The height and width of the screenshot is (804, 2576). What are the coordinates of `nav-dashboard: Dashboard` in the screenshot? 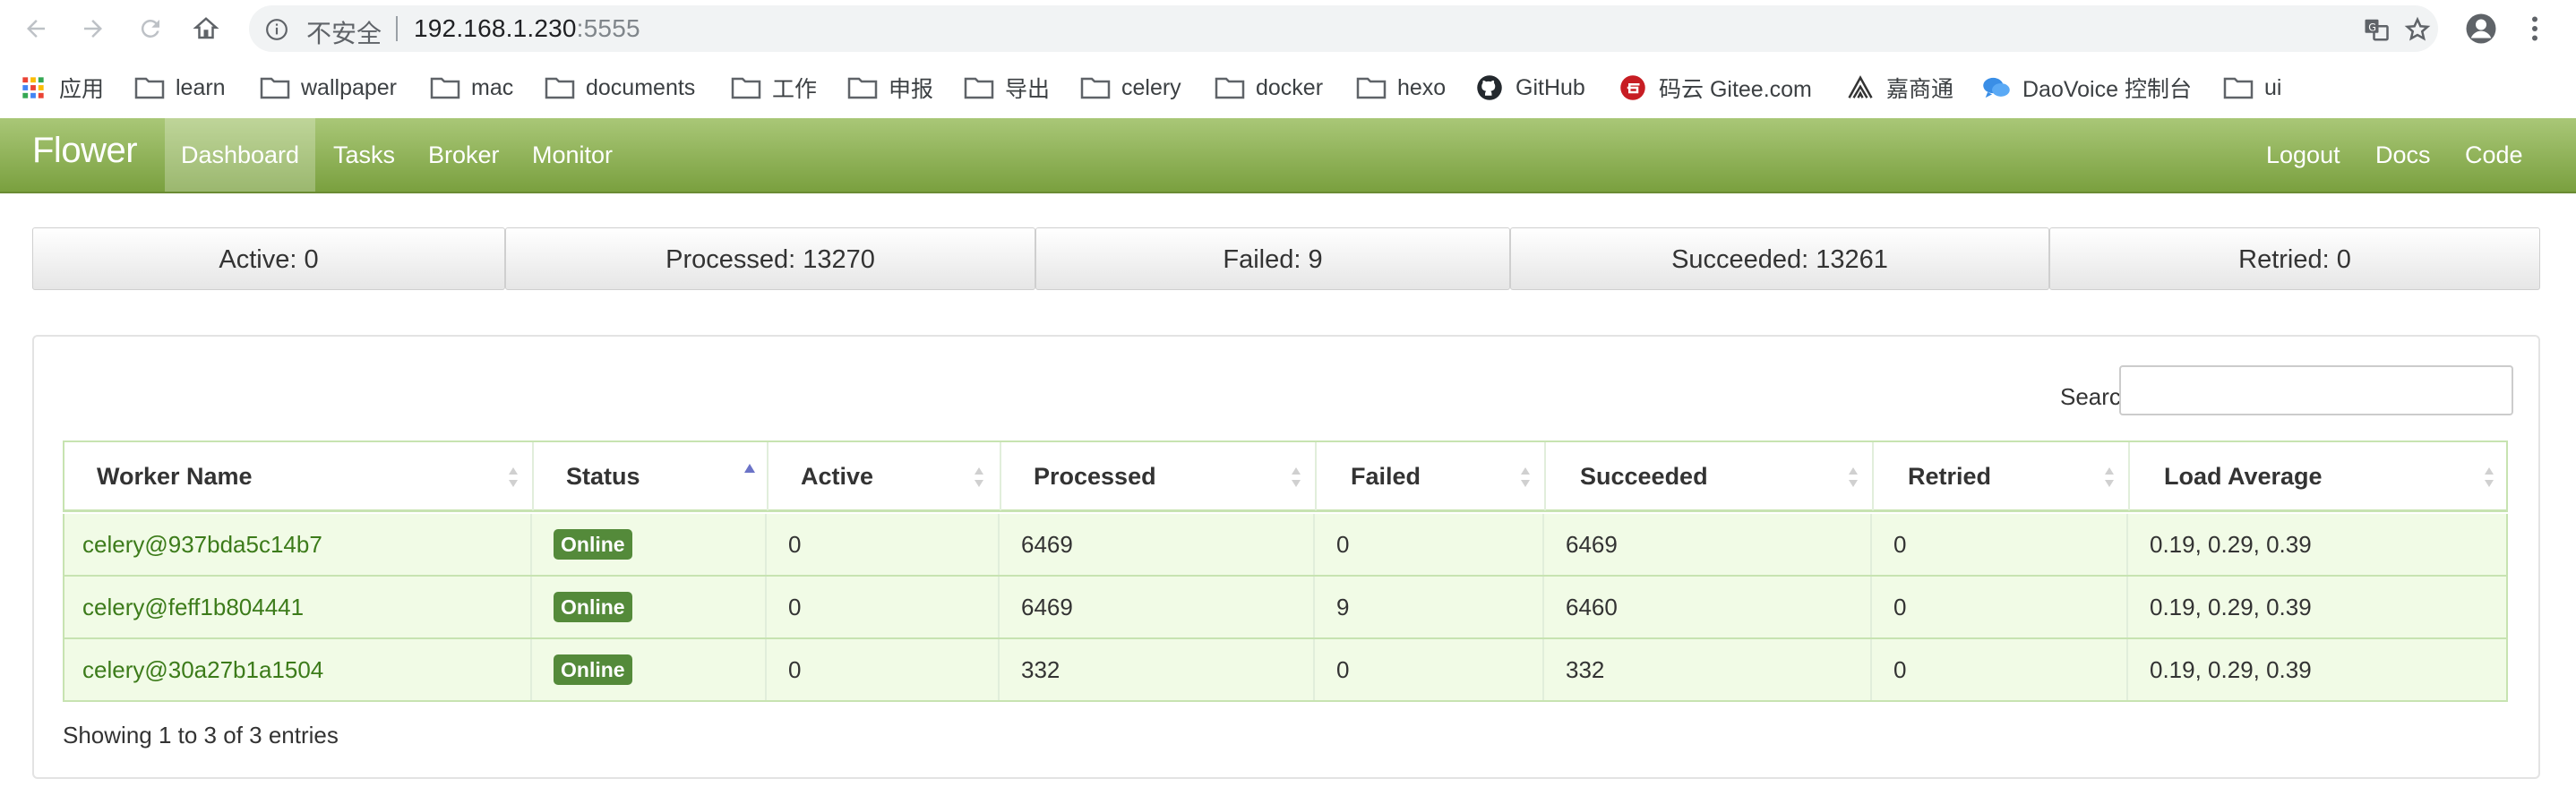 It's located at (240, 155).